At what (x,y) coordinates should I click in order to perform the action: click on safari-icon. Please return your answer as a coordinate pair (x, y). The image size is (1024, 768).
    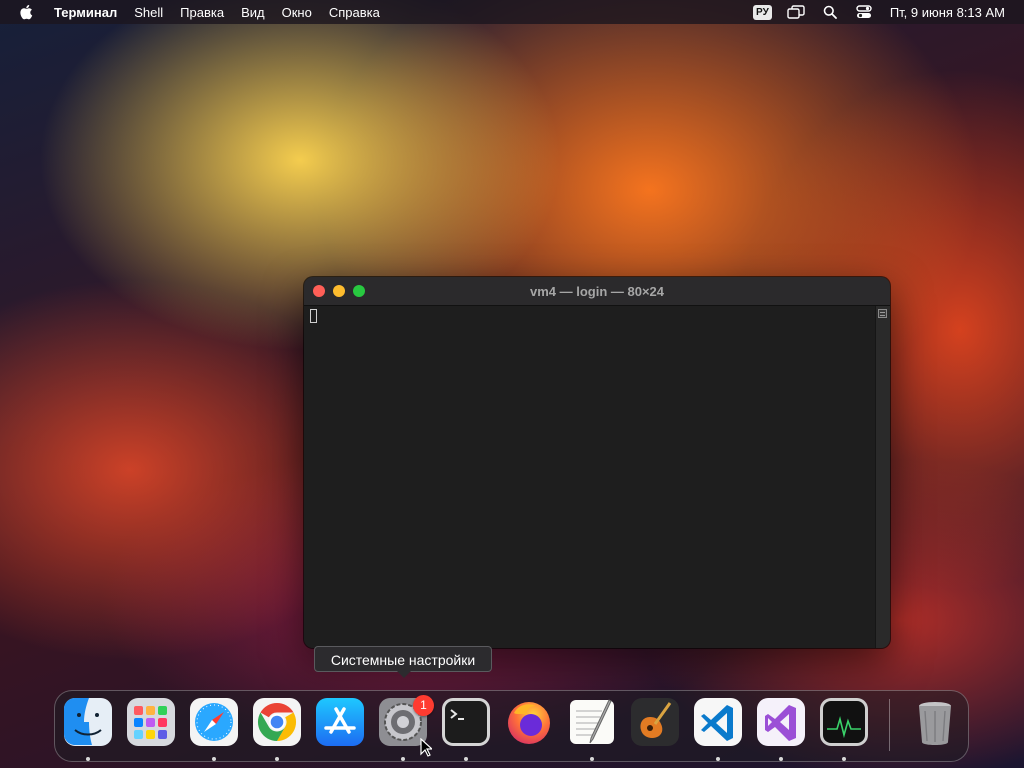
    Looking at the image, I should click on (214, 722).